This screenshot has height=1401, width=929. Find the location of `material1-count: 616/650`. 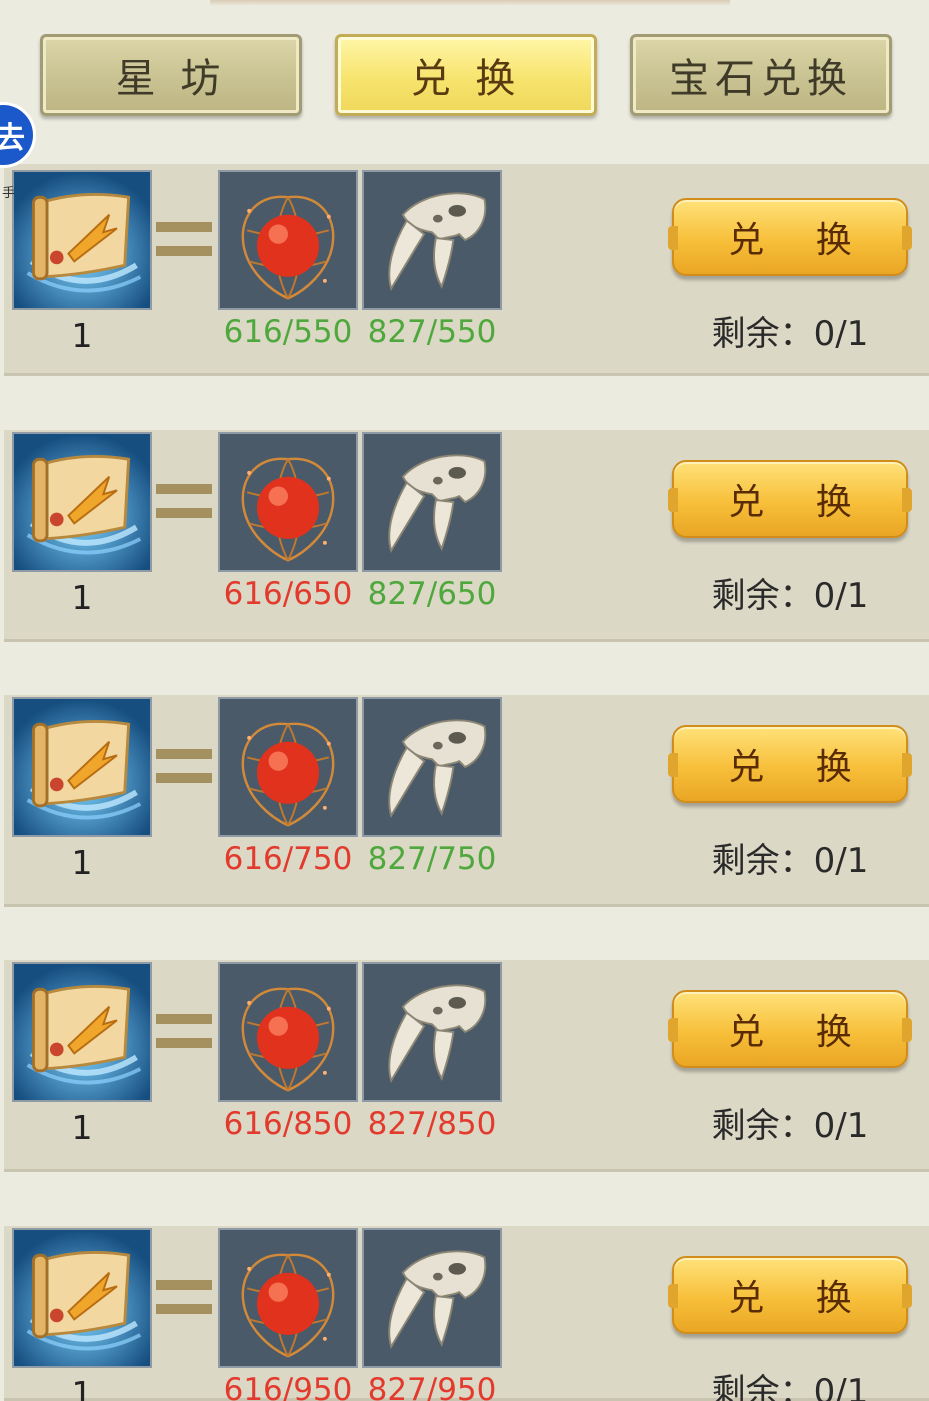

material1-count: 616/650 is located at coordinates (288, 594).